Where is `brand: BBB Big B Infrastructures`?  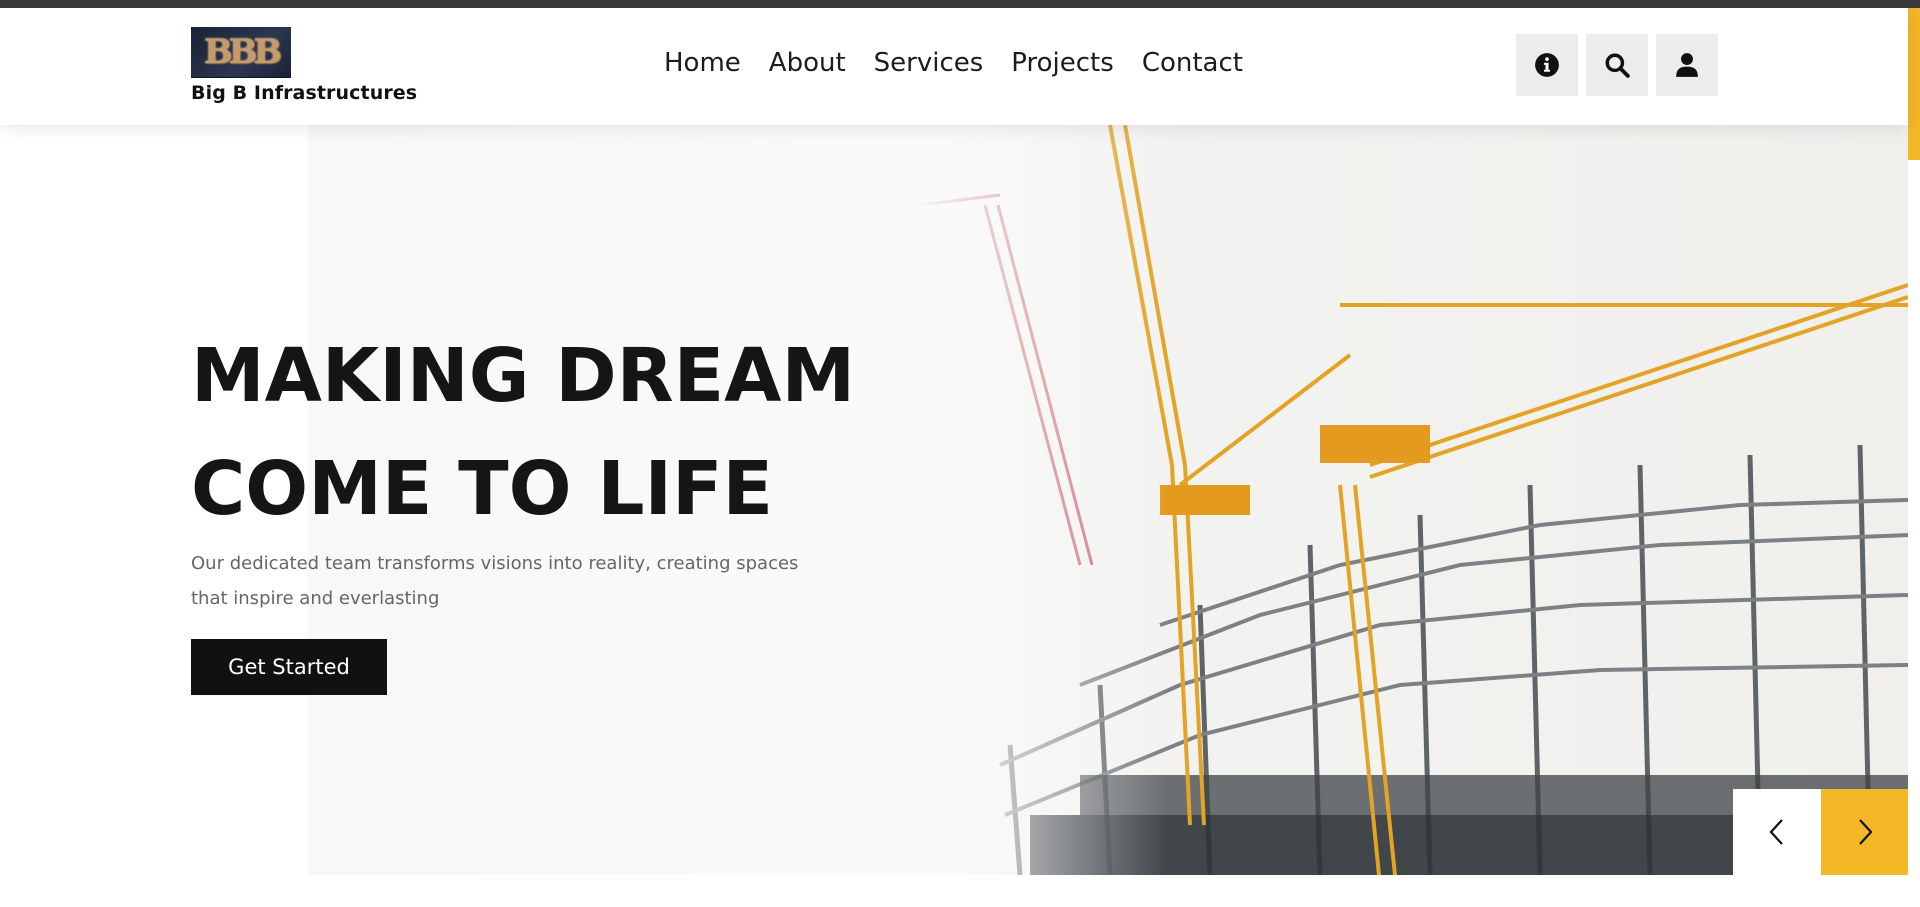
brand: BBB Big B Infrastructures is located at coordinates (304, 65).